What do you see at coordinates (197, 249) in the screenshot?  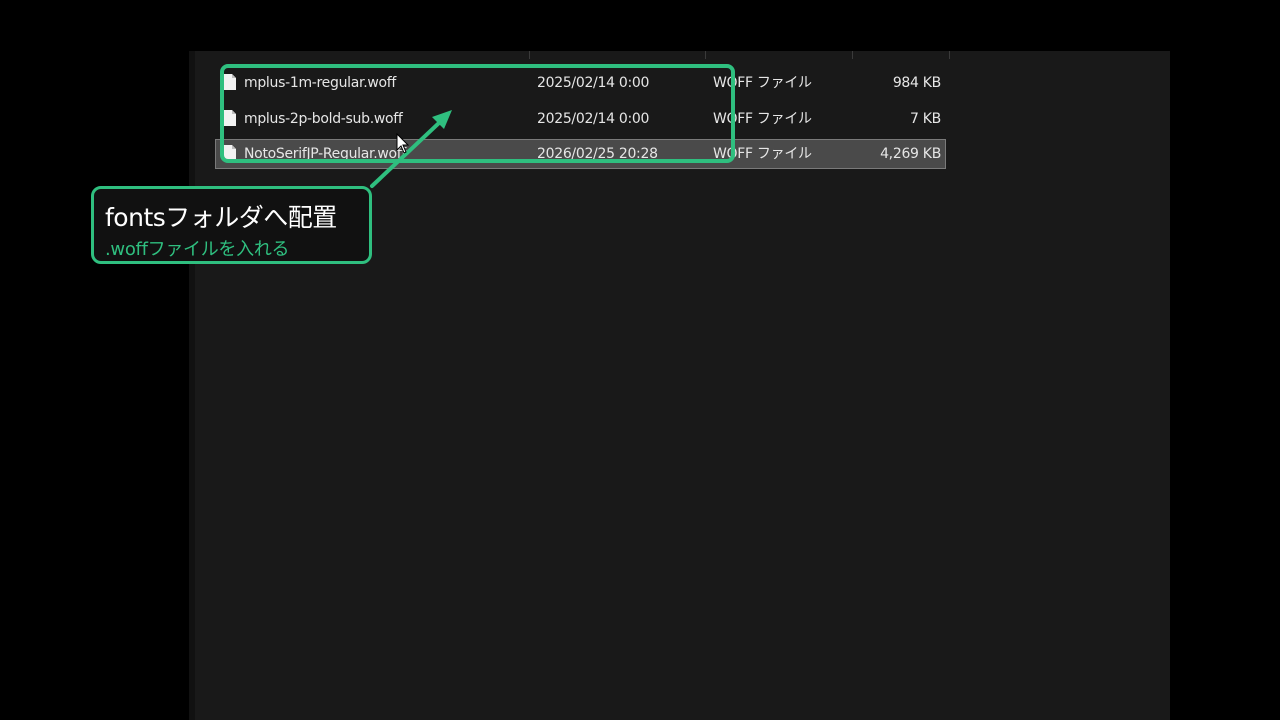 I see `callout-subtitle: .woffファイルを入れる` at bounding box center [197, 249].